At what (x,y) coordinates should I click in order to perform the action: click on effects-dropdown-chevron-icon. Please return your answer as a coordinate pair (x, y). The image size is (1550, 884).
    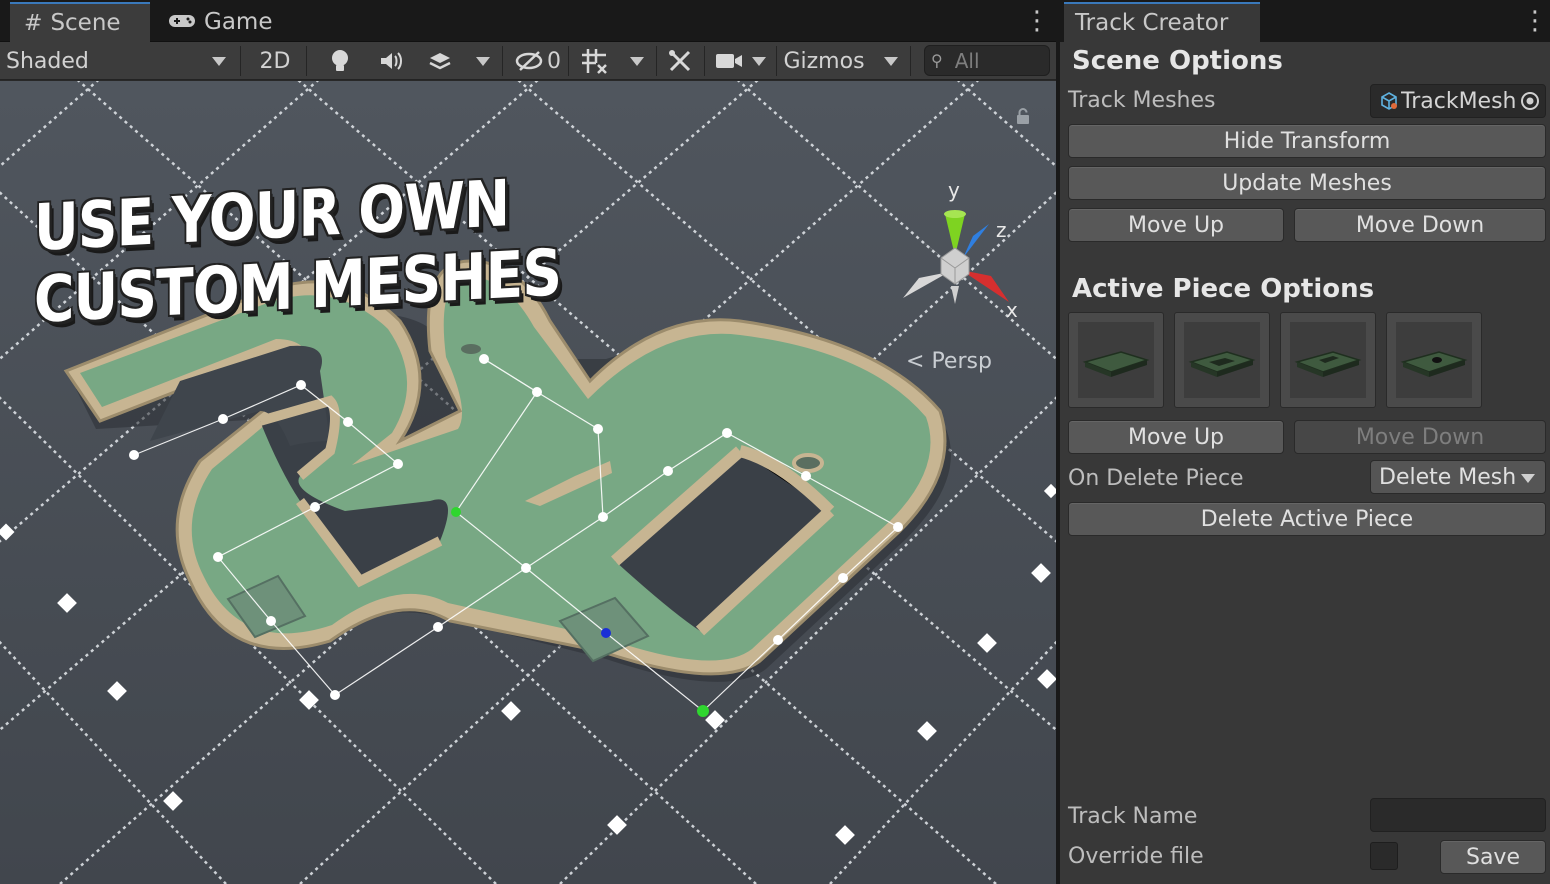
    Looking at the image, I should click on (483, 61).